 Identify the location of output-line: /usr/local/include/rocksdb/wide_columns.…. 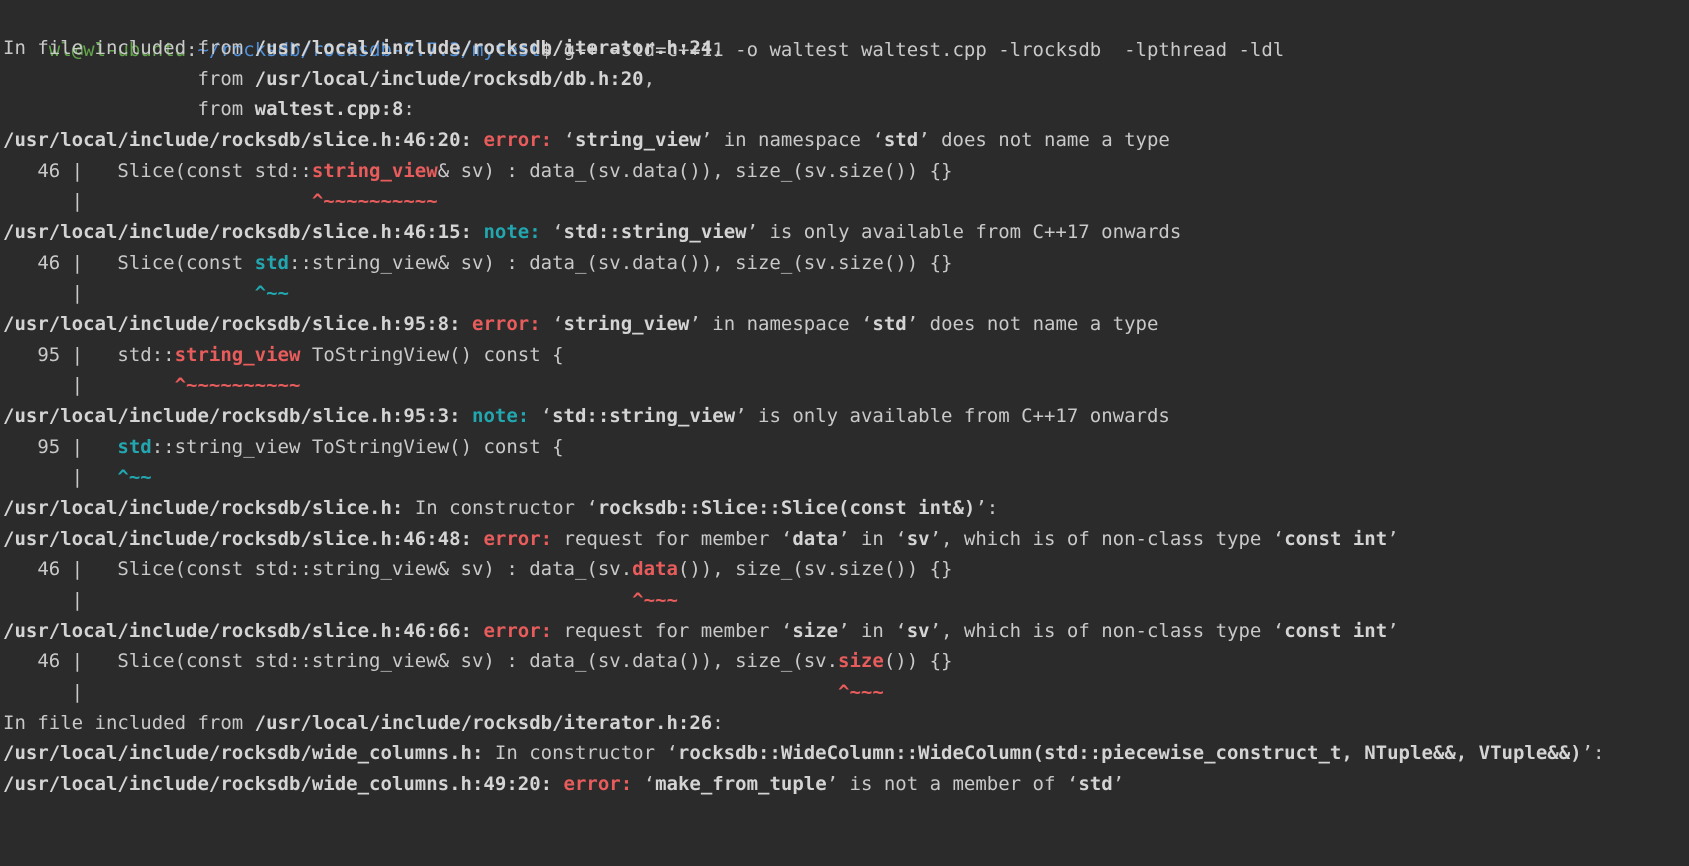
(563, 784).